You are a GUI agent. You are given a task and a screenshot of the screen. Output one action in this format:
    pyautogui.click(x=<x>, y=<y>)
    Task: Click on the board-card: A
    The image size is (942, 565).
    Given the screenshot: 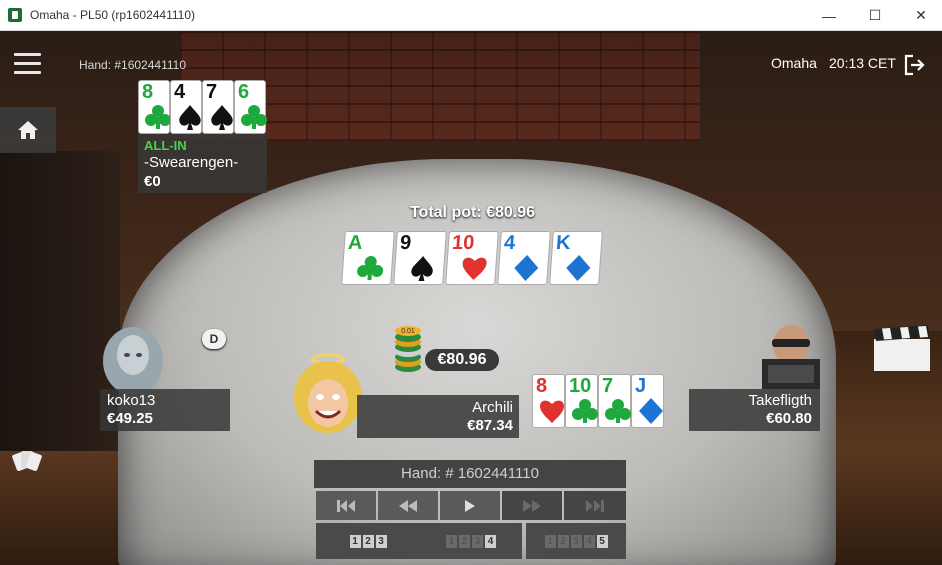 What is the action you would take?
    pyautogui.click(x=368, y=258)
    